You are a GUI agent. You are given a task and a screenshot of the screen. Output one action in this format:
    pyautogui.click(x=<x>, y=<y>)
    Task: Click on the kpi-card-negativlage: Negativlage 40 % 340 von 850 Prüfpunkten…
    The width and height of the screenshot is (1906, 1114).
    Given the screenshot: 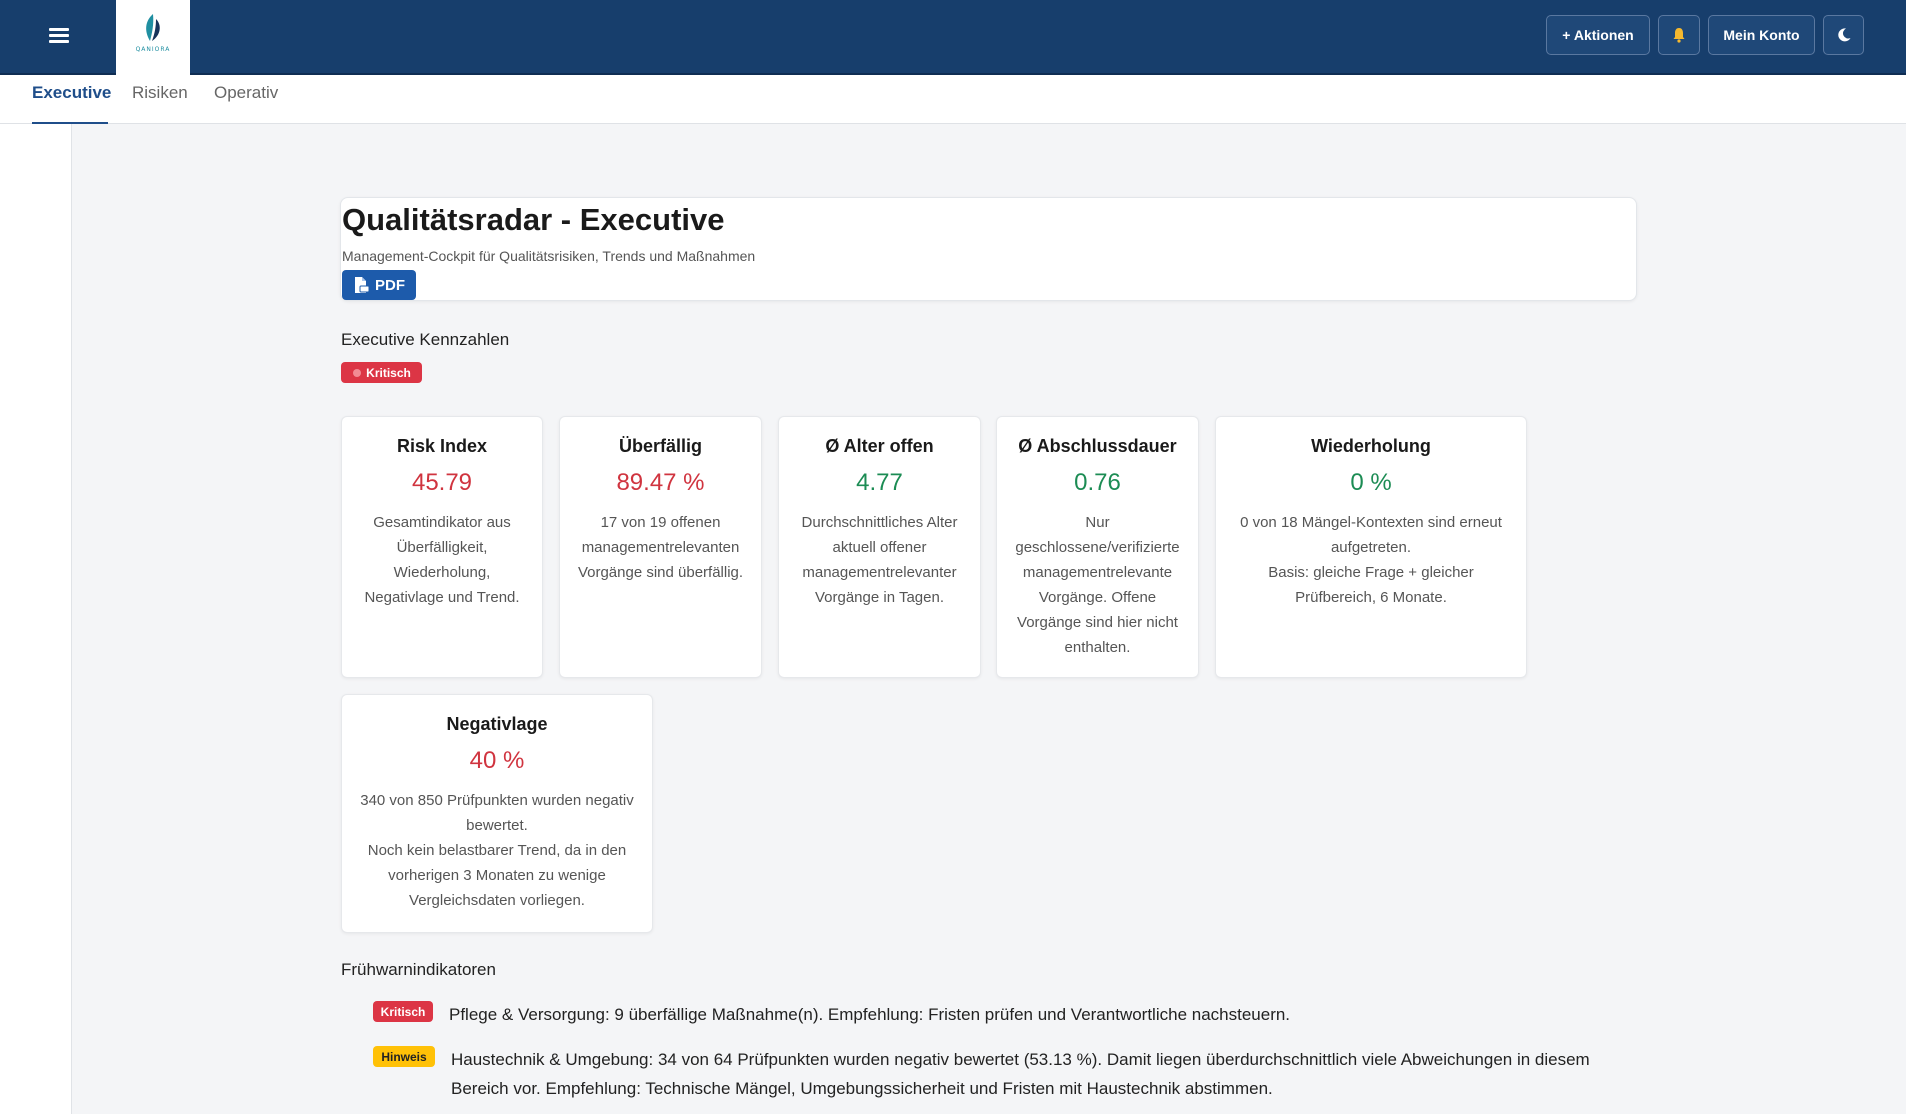 What is the action you would take?
    pyautogui.click(x=497, y=813)
    